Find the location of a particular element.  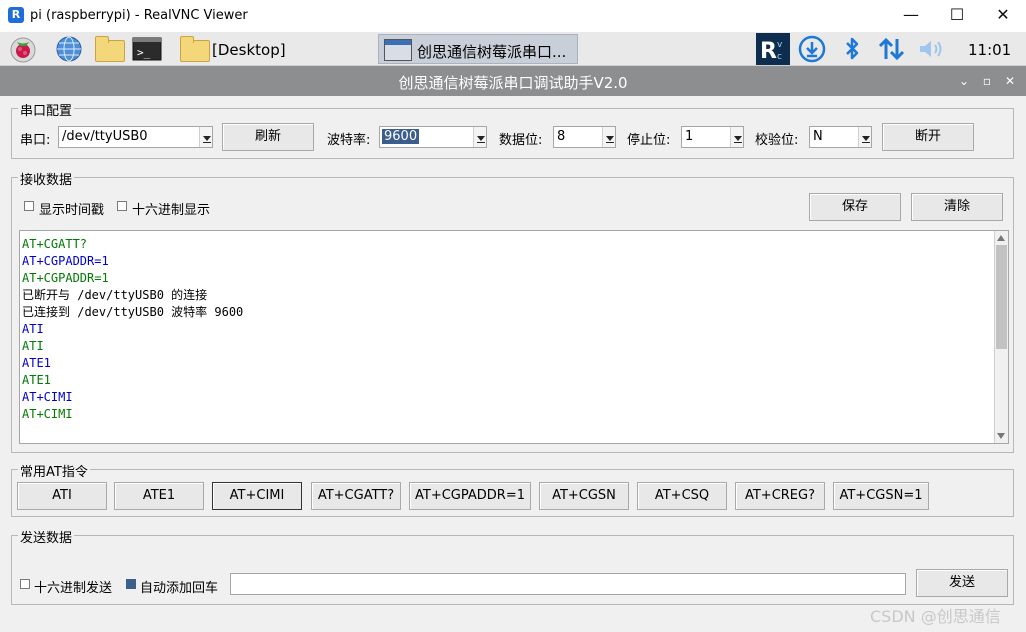

databits-label: 数据位: is located at coordinates (521, 140).